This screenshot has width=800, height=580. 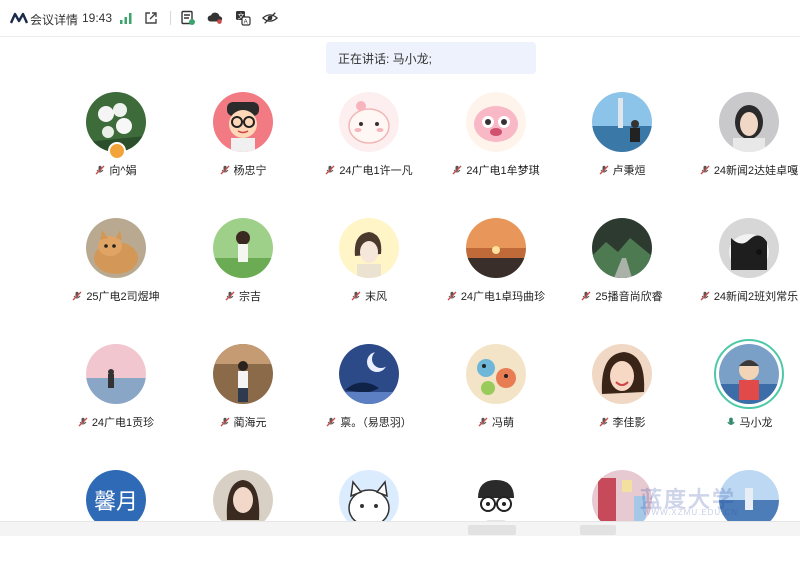 I want to click on dog-photo-image, so click(x=749, y=248).